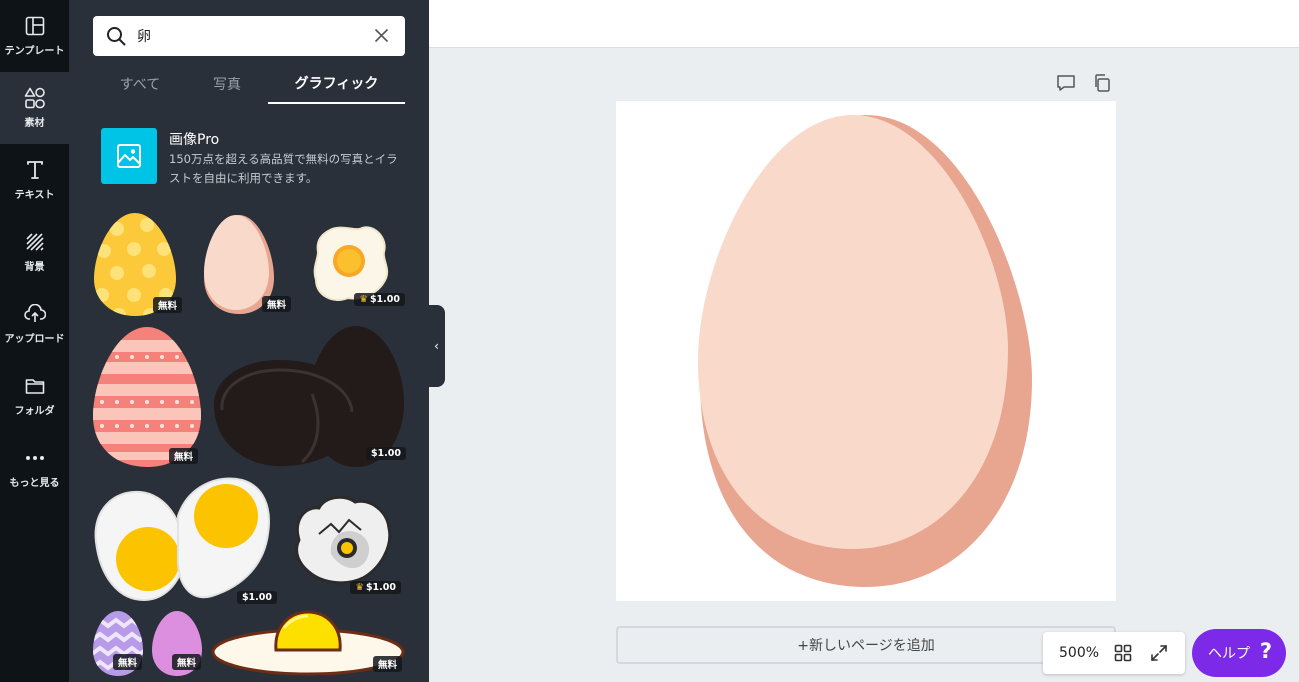  What do you see at coordinates (1123, 655) in the screenshot?
I see `grid-view-icon` at bounding box center [1123, 655].